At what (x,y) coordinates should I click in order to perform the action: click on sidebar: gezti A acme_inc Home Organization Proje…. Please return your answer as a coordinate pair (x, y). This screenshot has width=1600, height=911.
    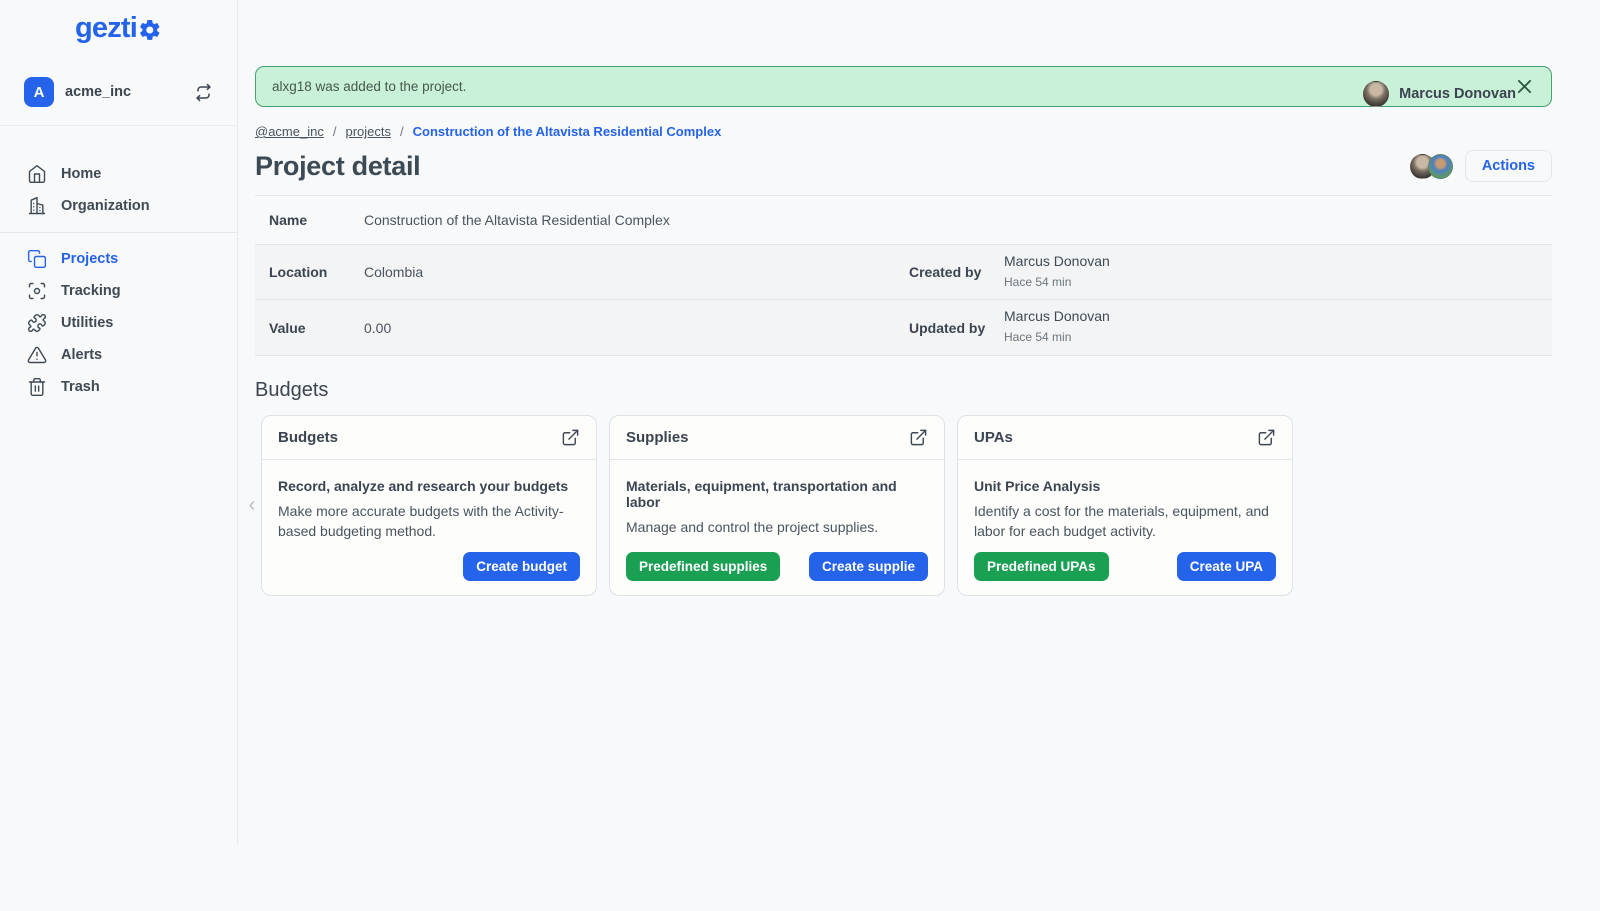
    Looking at the image, I should click on (119, 422).